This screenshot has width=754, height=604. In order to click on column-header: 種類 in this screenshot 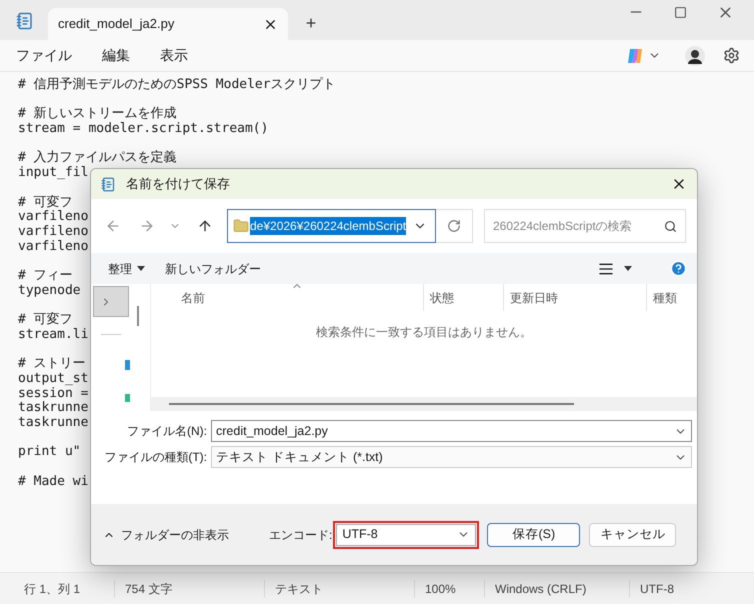, I will do `click(671, 297)`.